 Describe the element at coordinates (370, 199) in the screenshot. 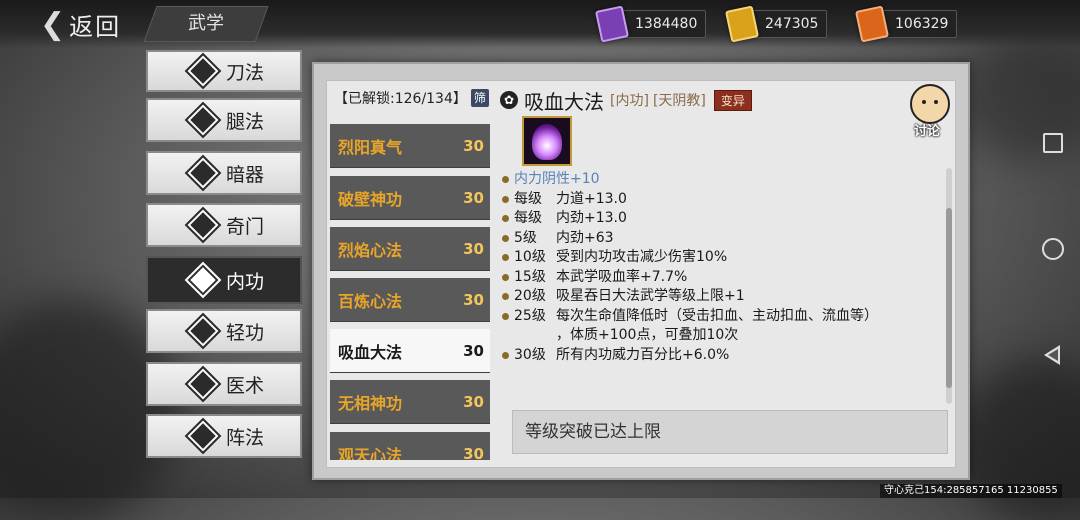

I see `skill-name: 破壁神功` at that location.